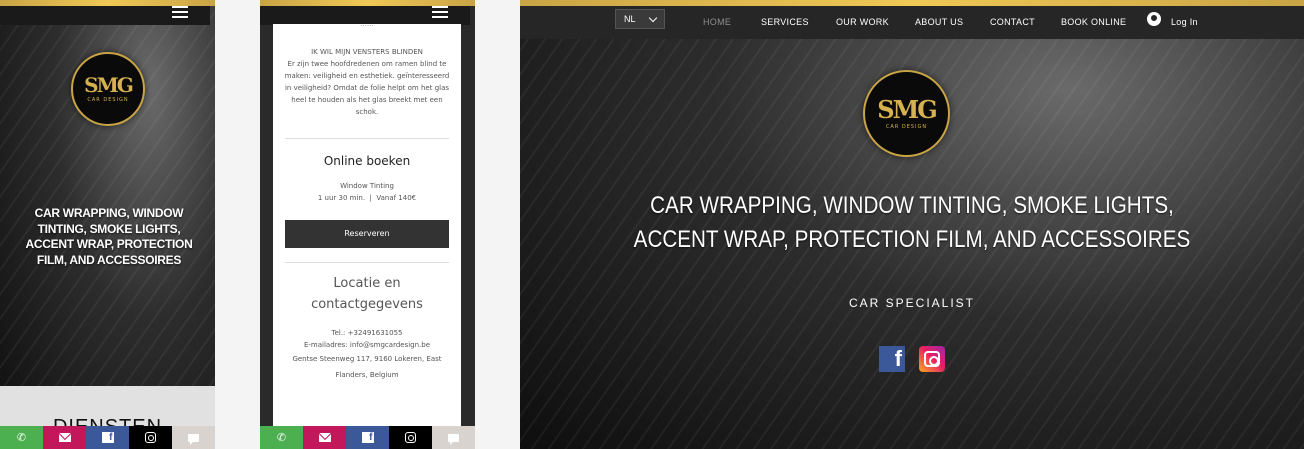 Image resolution: width=1304 pixels, height=449 pixels. I want to click on nav-about-us: ABOUT US, so click(939, 22).